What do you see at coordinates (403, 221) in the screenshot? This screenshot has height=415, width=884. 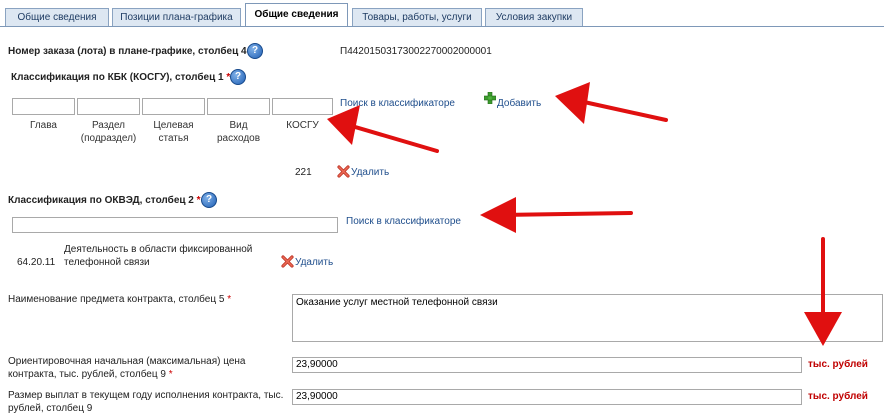 I see `okved-search-link: Поиск в классификаторе` at bounding box center [403, 221].